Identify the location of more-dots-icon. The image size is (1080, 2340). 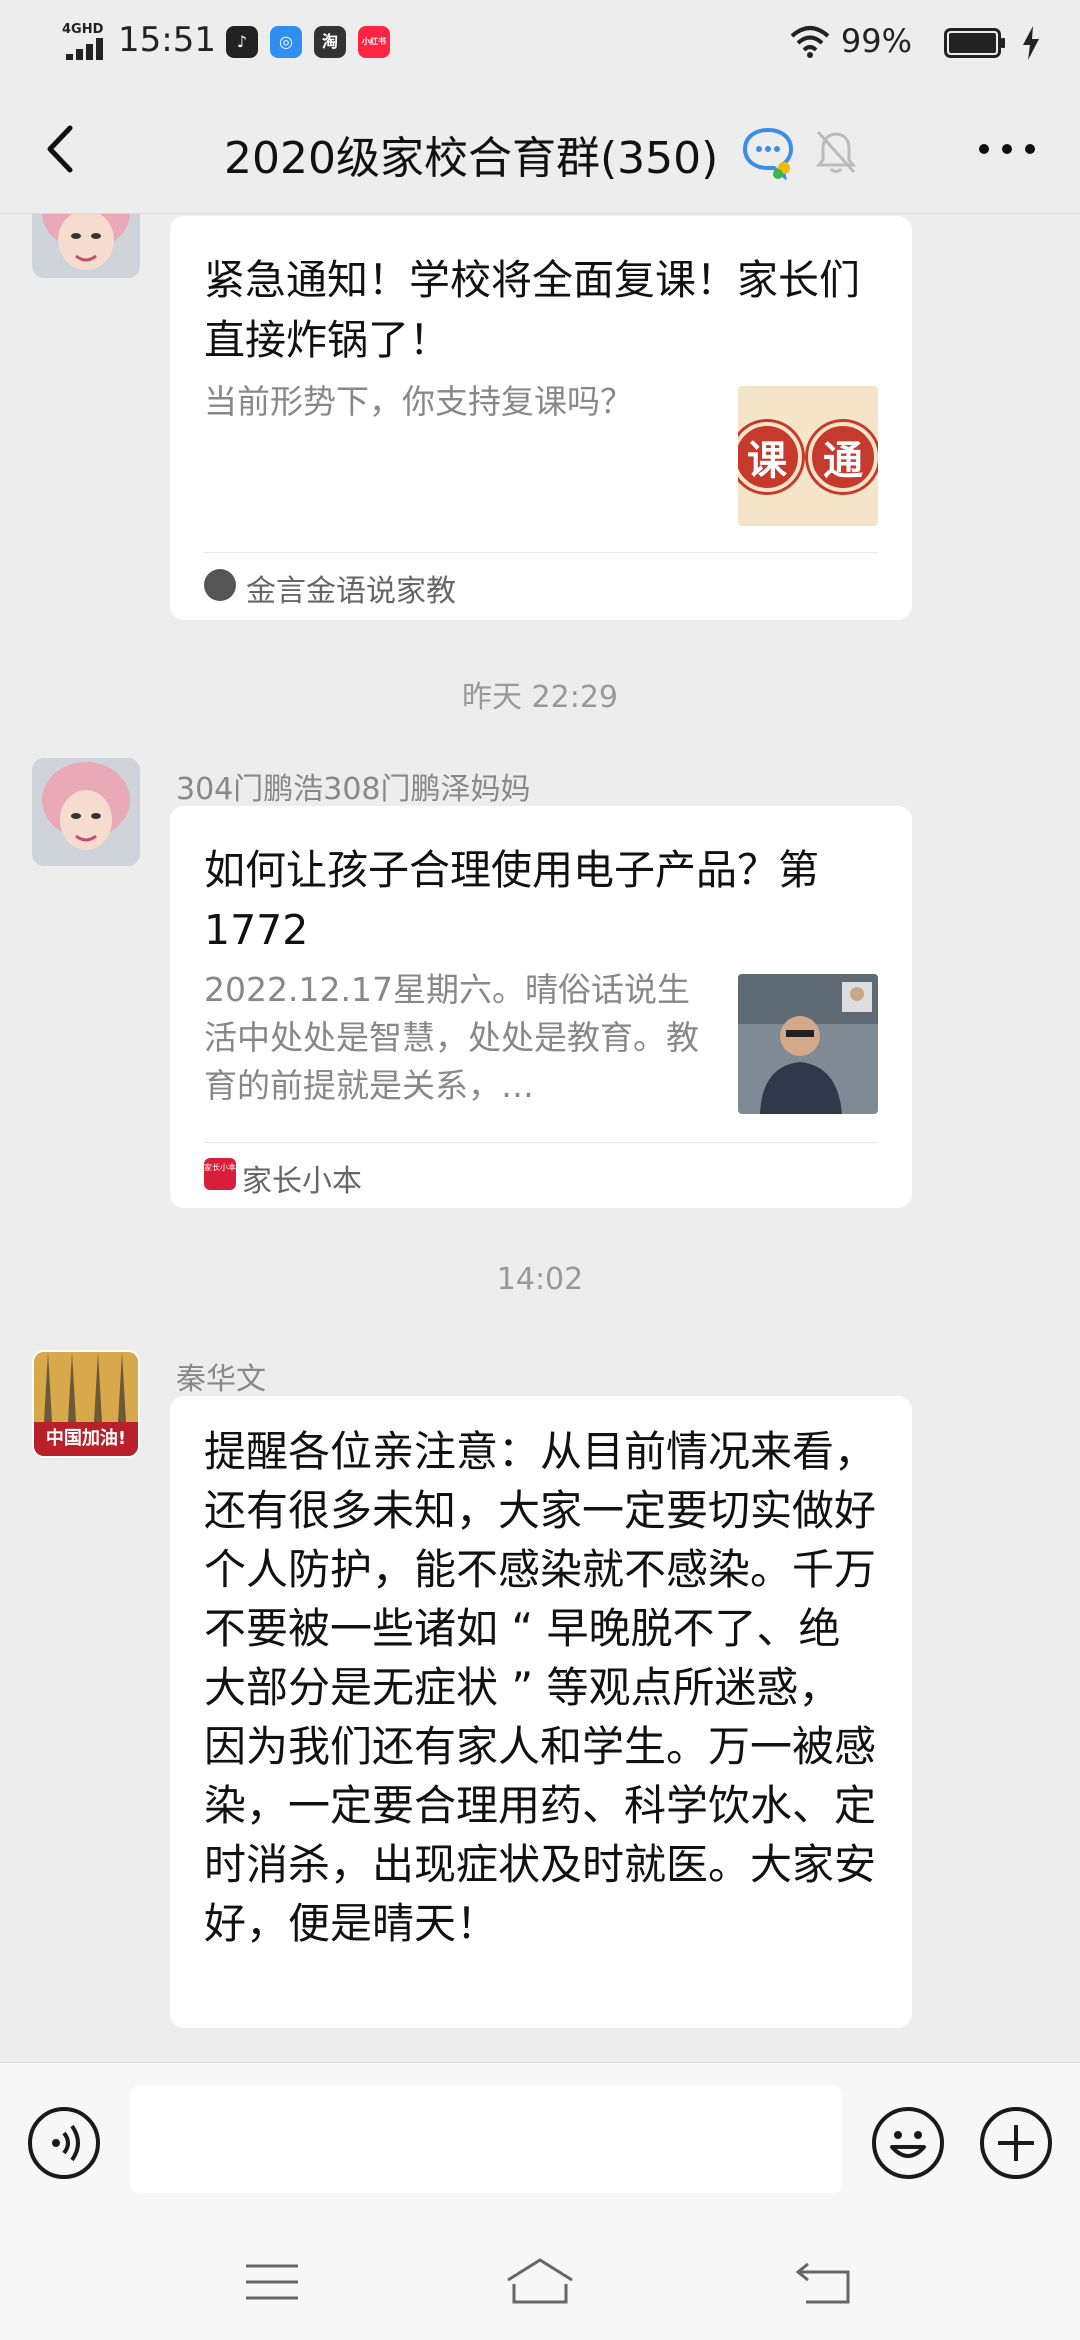
(1007, 149).